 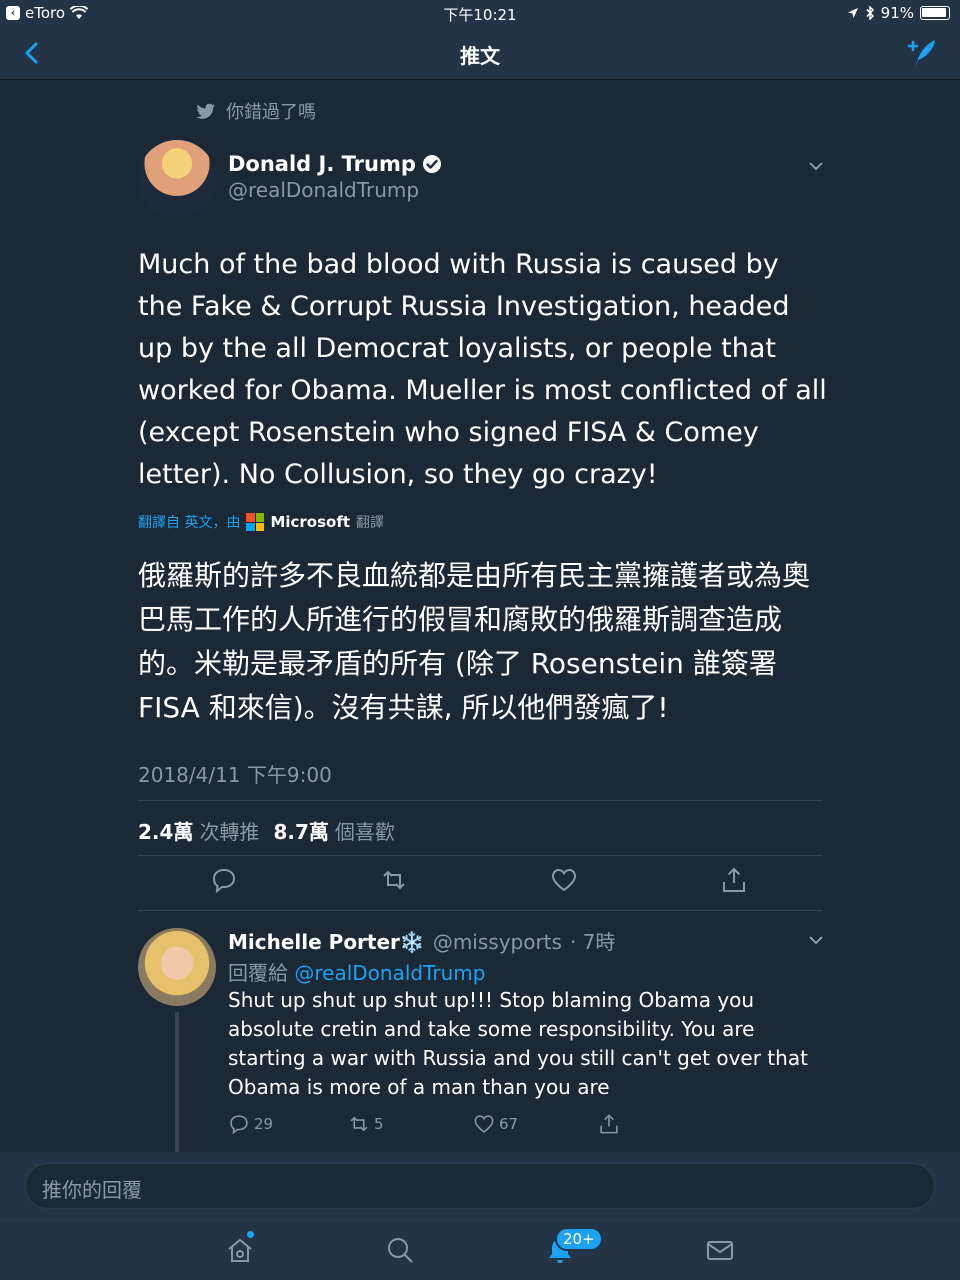 What do you see at coordinates (271, 112) in the screenshot?
I see `context-text: 你錯過了嗎` at bounding box center [271, 112].